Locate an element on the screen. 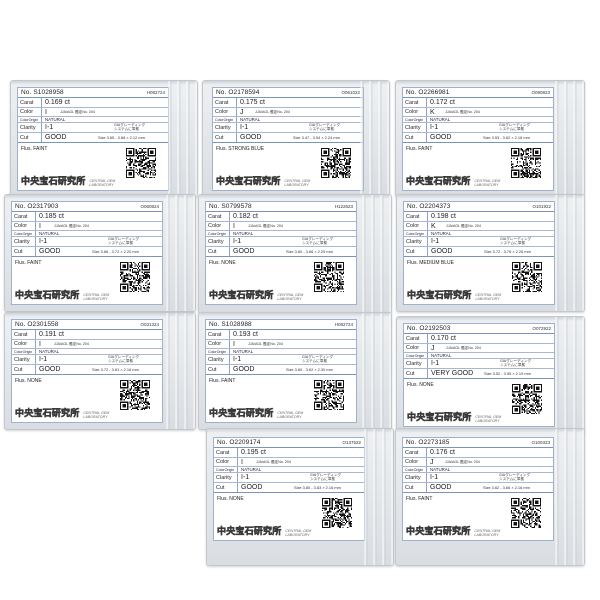  cut-label: Cut is located at coordinates (30, 137).